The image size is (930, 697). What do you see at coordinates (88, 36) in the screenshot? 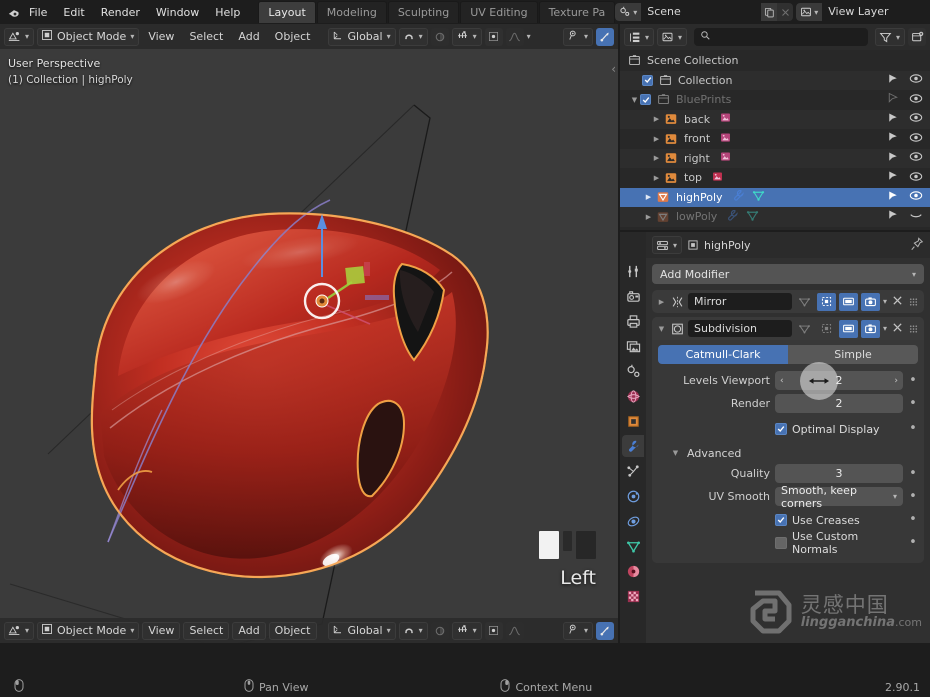
I see `mode-selector: Object Mode ▾` at bounding box center [88, 36].